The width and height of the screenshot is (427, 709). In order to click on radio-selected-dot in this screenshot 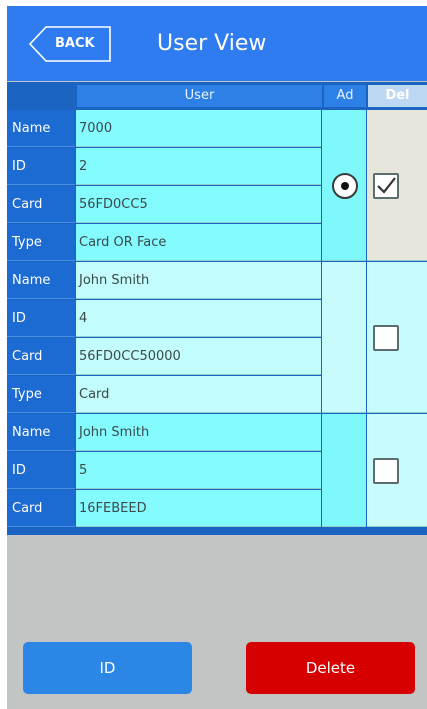, I will do `click(345, 186)`.